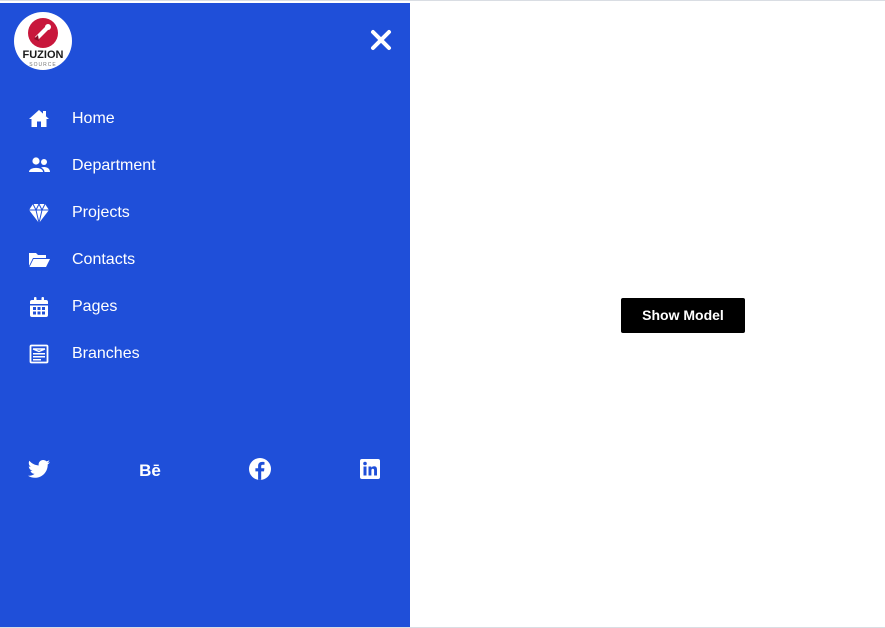  I want to click on close-icon, so click(381, 40).